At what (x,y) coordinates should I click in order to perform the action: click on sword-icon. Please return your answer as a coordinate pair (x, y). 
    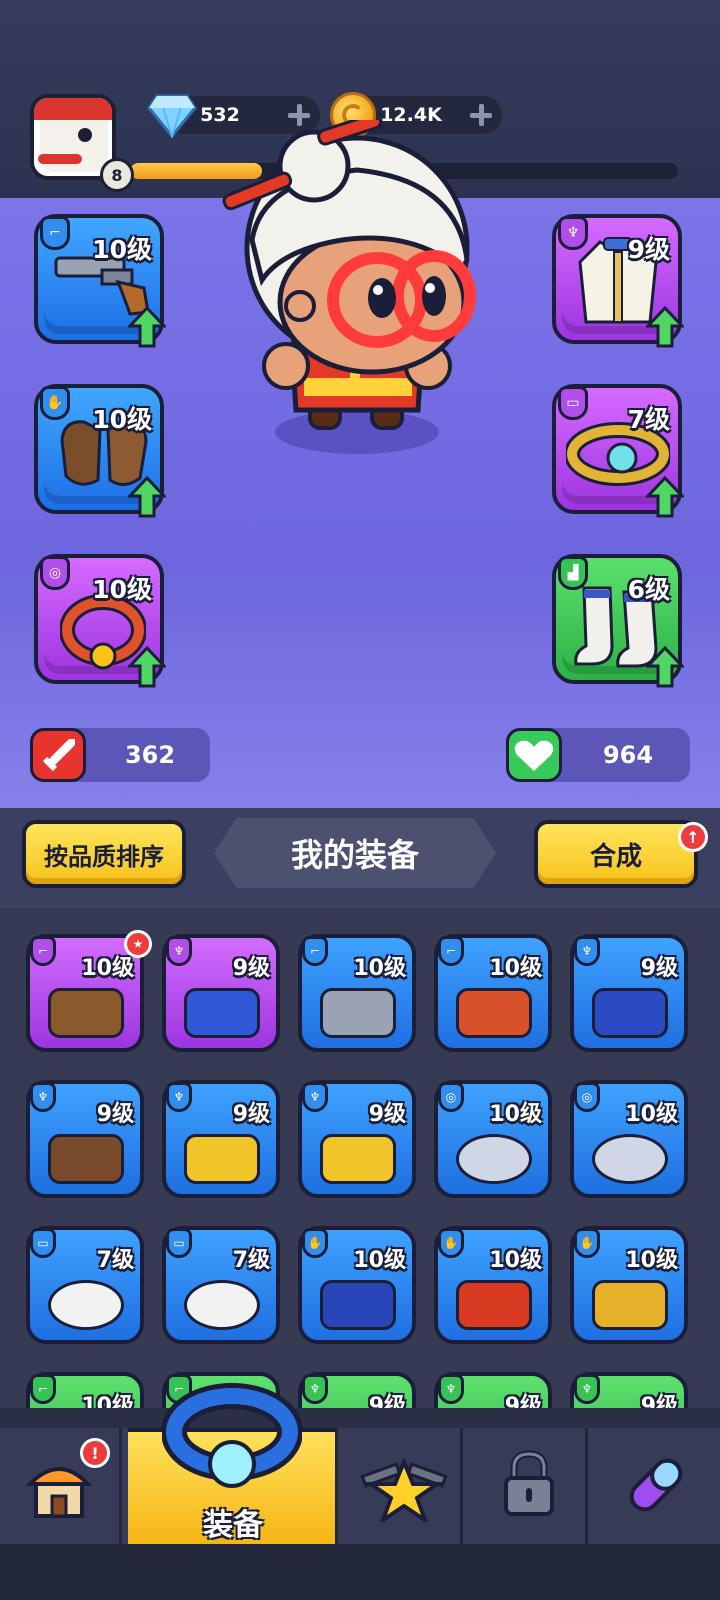
    Looking at the image, I should click on (58, 755).